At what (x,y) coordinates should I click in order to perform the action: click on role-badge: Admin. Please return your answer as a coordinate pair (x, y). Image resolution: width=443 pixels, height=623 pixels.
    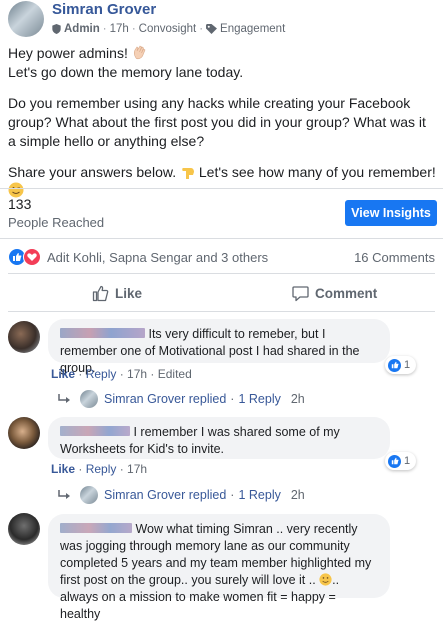
    Looking at the image, I should click on (82, 29).